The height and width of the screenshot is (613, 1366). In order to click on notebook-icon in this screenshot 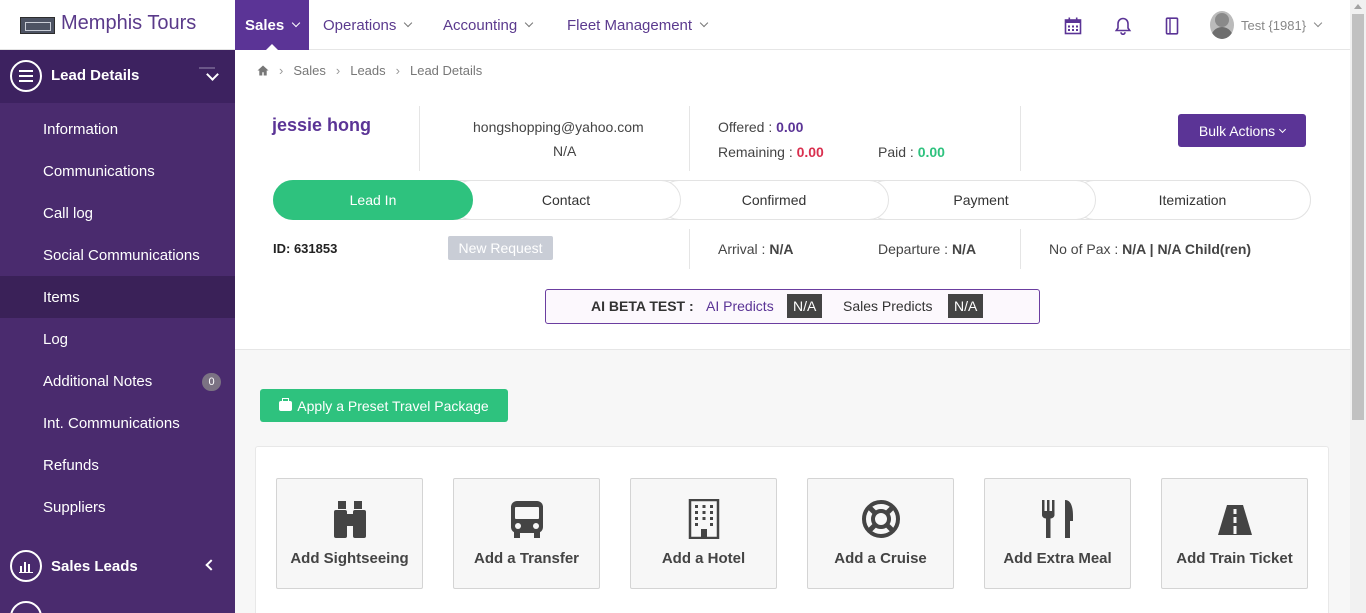, I will do `click(1172, 26)`.